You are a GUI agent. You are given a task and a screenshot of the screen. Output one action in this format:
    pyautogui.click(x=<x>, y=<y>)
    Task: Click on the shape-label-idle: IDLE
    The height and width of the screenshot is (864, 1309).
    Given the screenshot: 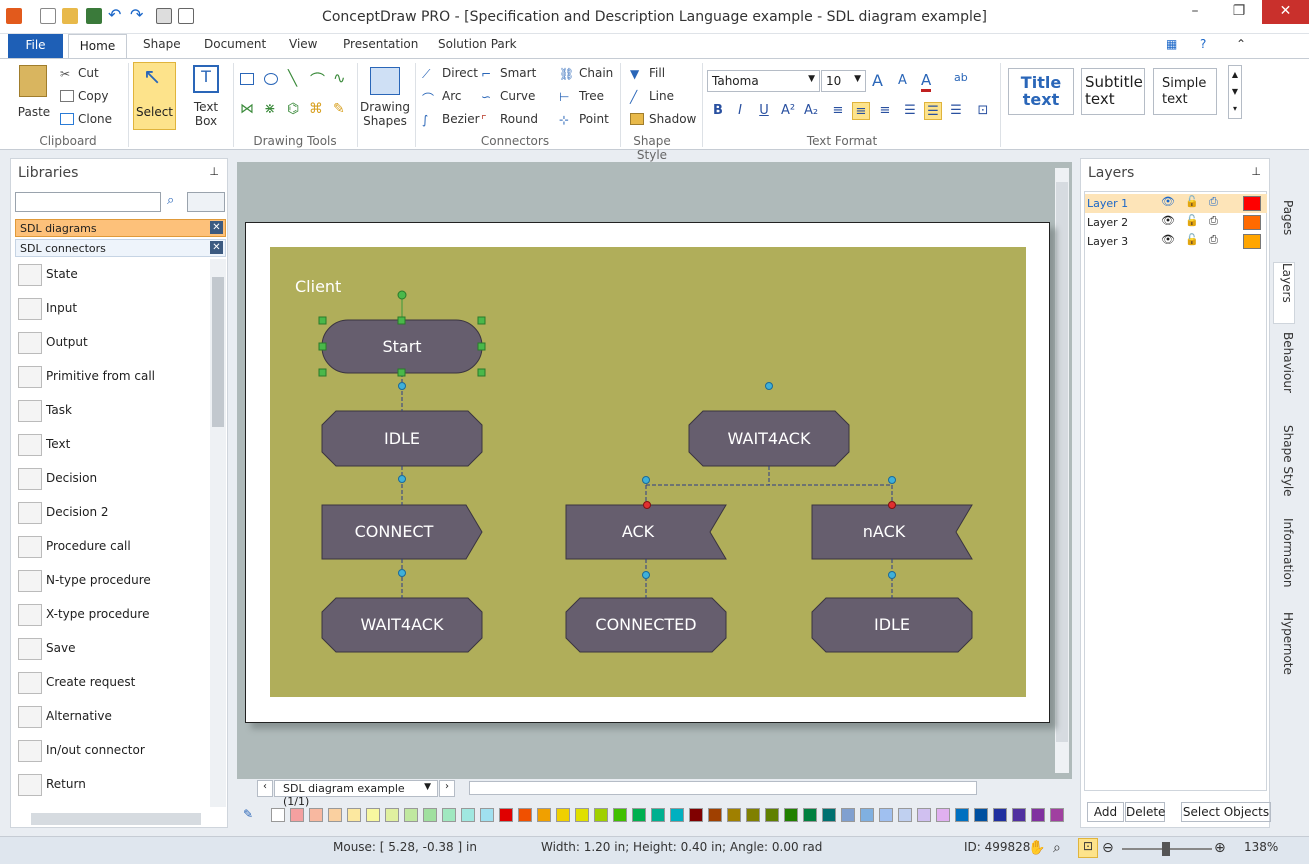 What is the action you would take?
    pyautogui.click(x=402, y=438)
    